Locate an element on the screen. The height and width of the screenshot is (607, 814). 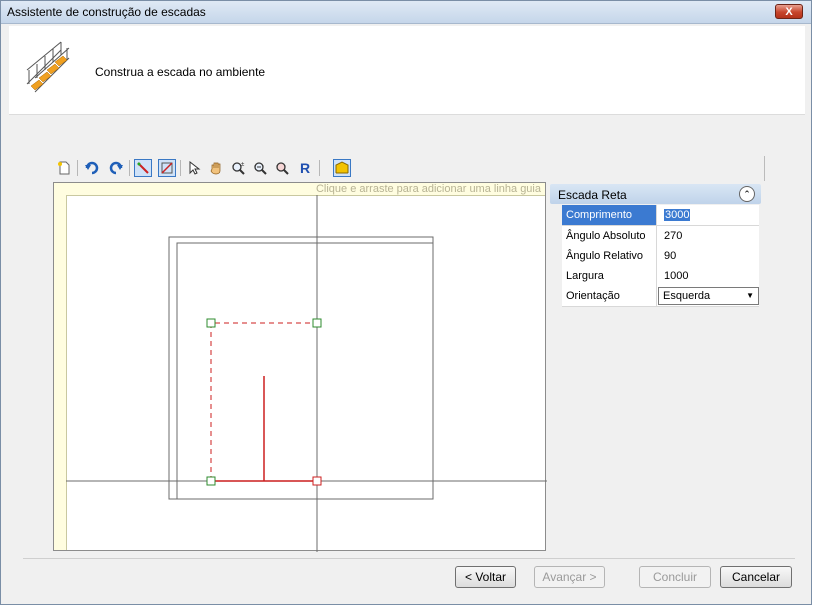
prop-row-angulo-relativo: Ângulo Relativo 90 is located at coordinates (660, 256).